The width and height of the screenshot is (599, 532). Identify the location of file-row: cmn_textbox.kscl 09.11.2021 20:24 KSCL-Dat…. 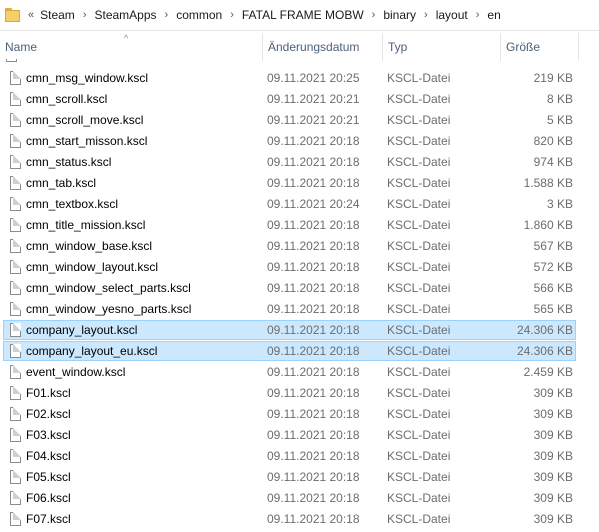
(289, 204).